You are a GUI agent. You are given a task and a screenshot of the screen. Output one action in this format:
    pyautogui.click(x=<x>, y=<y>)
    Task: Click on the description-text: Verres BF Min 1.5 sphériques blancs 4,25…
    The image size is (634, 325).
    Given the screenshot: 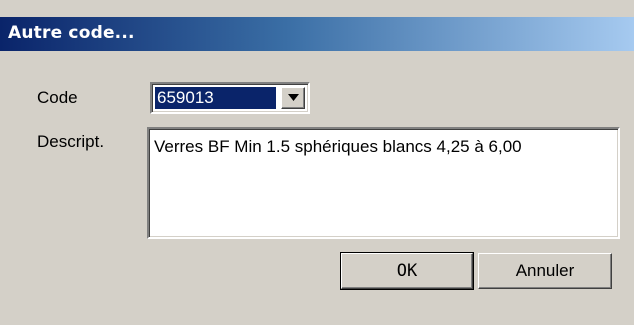 What is the action you would take?
    pyautogui.click(x=338, y=146)
    